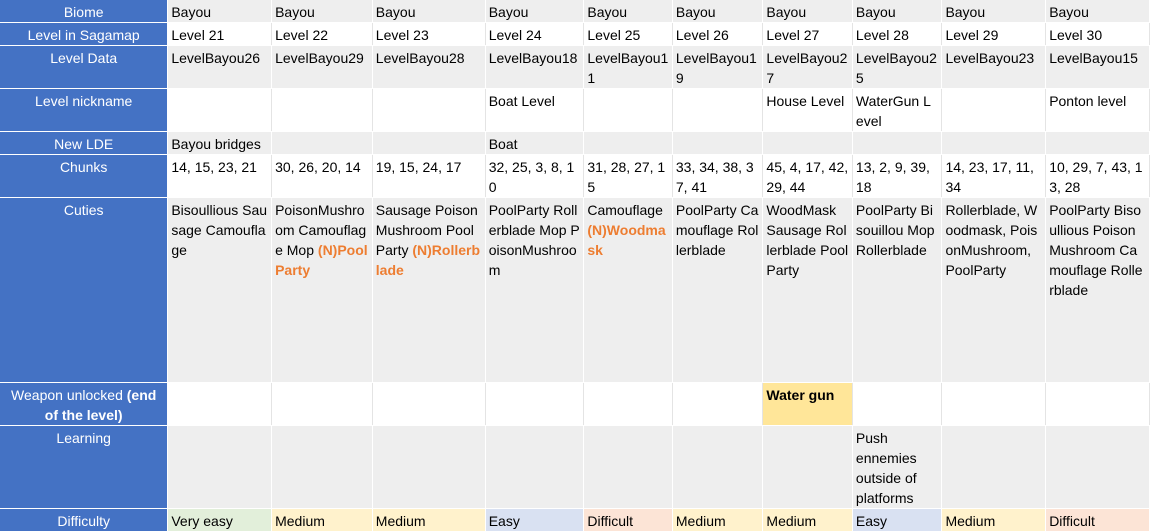  Describe the element at coordinates (429, 176) in the screenshot. I see `cell-chunks: 19, 15, 24, 17` at that location.